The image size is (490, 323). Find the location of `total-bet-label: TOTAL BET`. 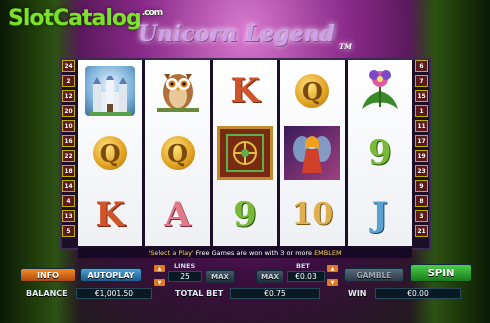

total-bet-label: TOTAL BET is located at coordinates (199, 293).